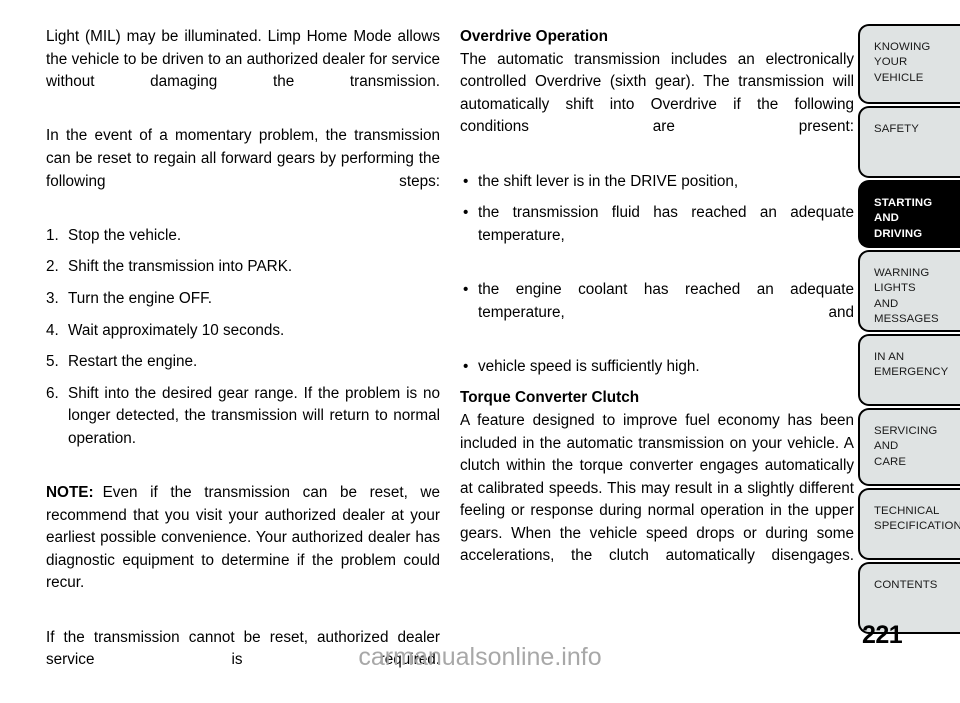 The image size is (960, 703). I want to click on sidebar-tab-knowing-your-vehicle: KNOWING YOUR VEHICLE, so click(909, 64).